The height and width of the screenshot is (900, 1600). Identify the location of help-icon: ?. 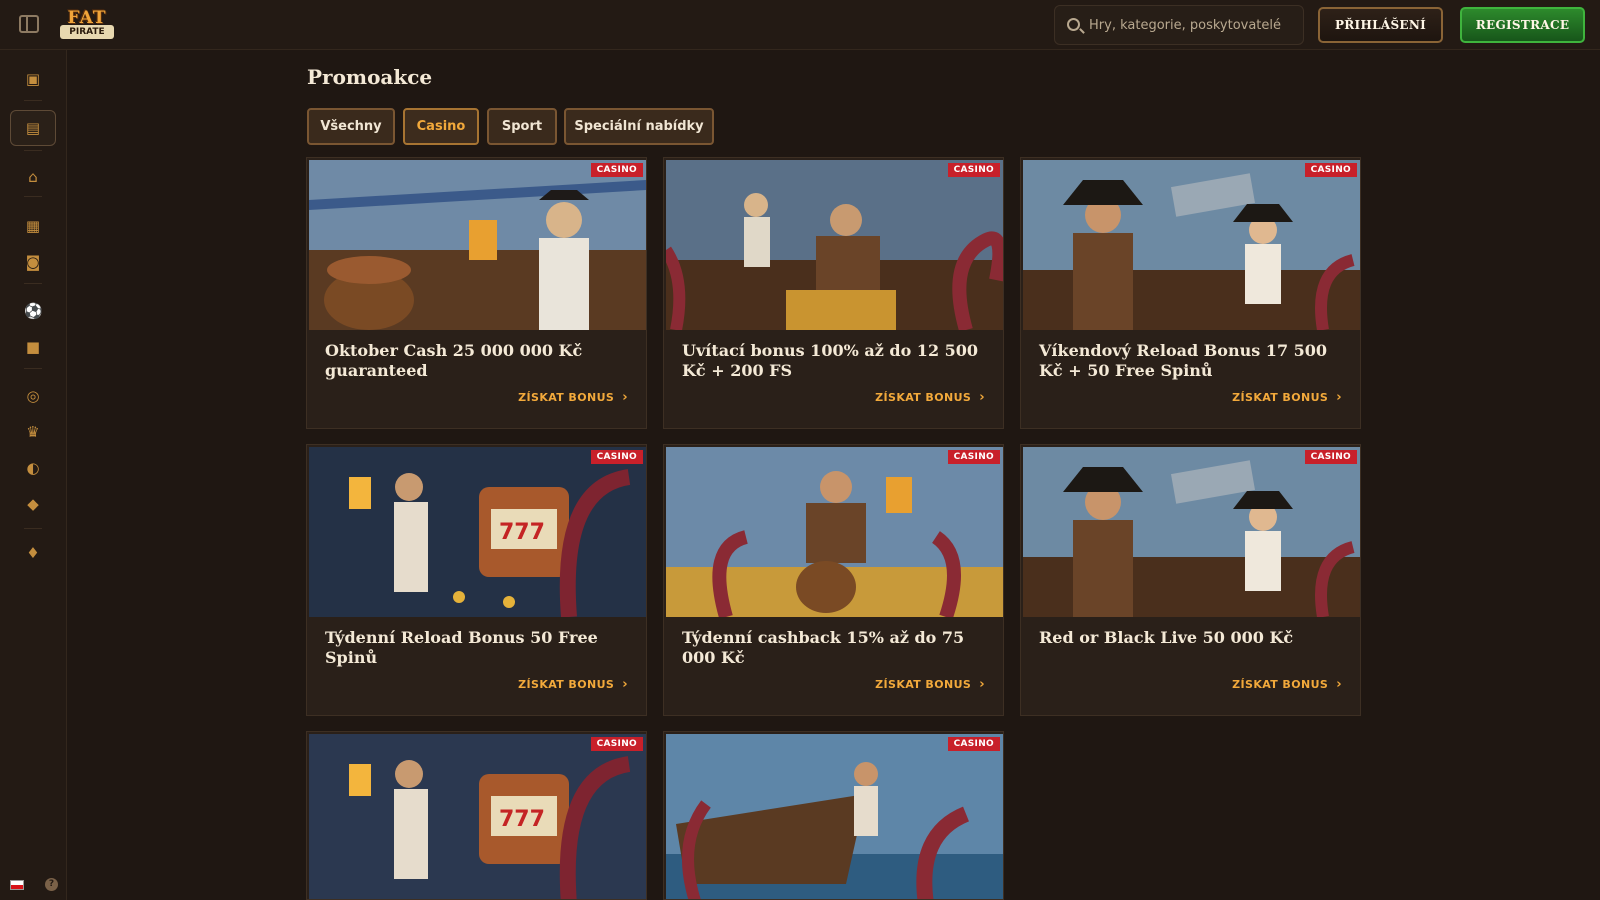
(51, 884).